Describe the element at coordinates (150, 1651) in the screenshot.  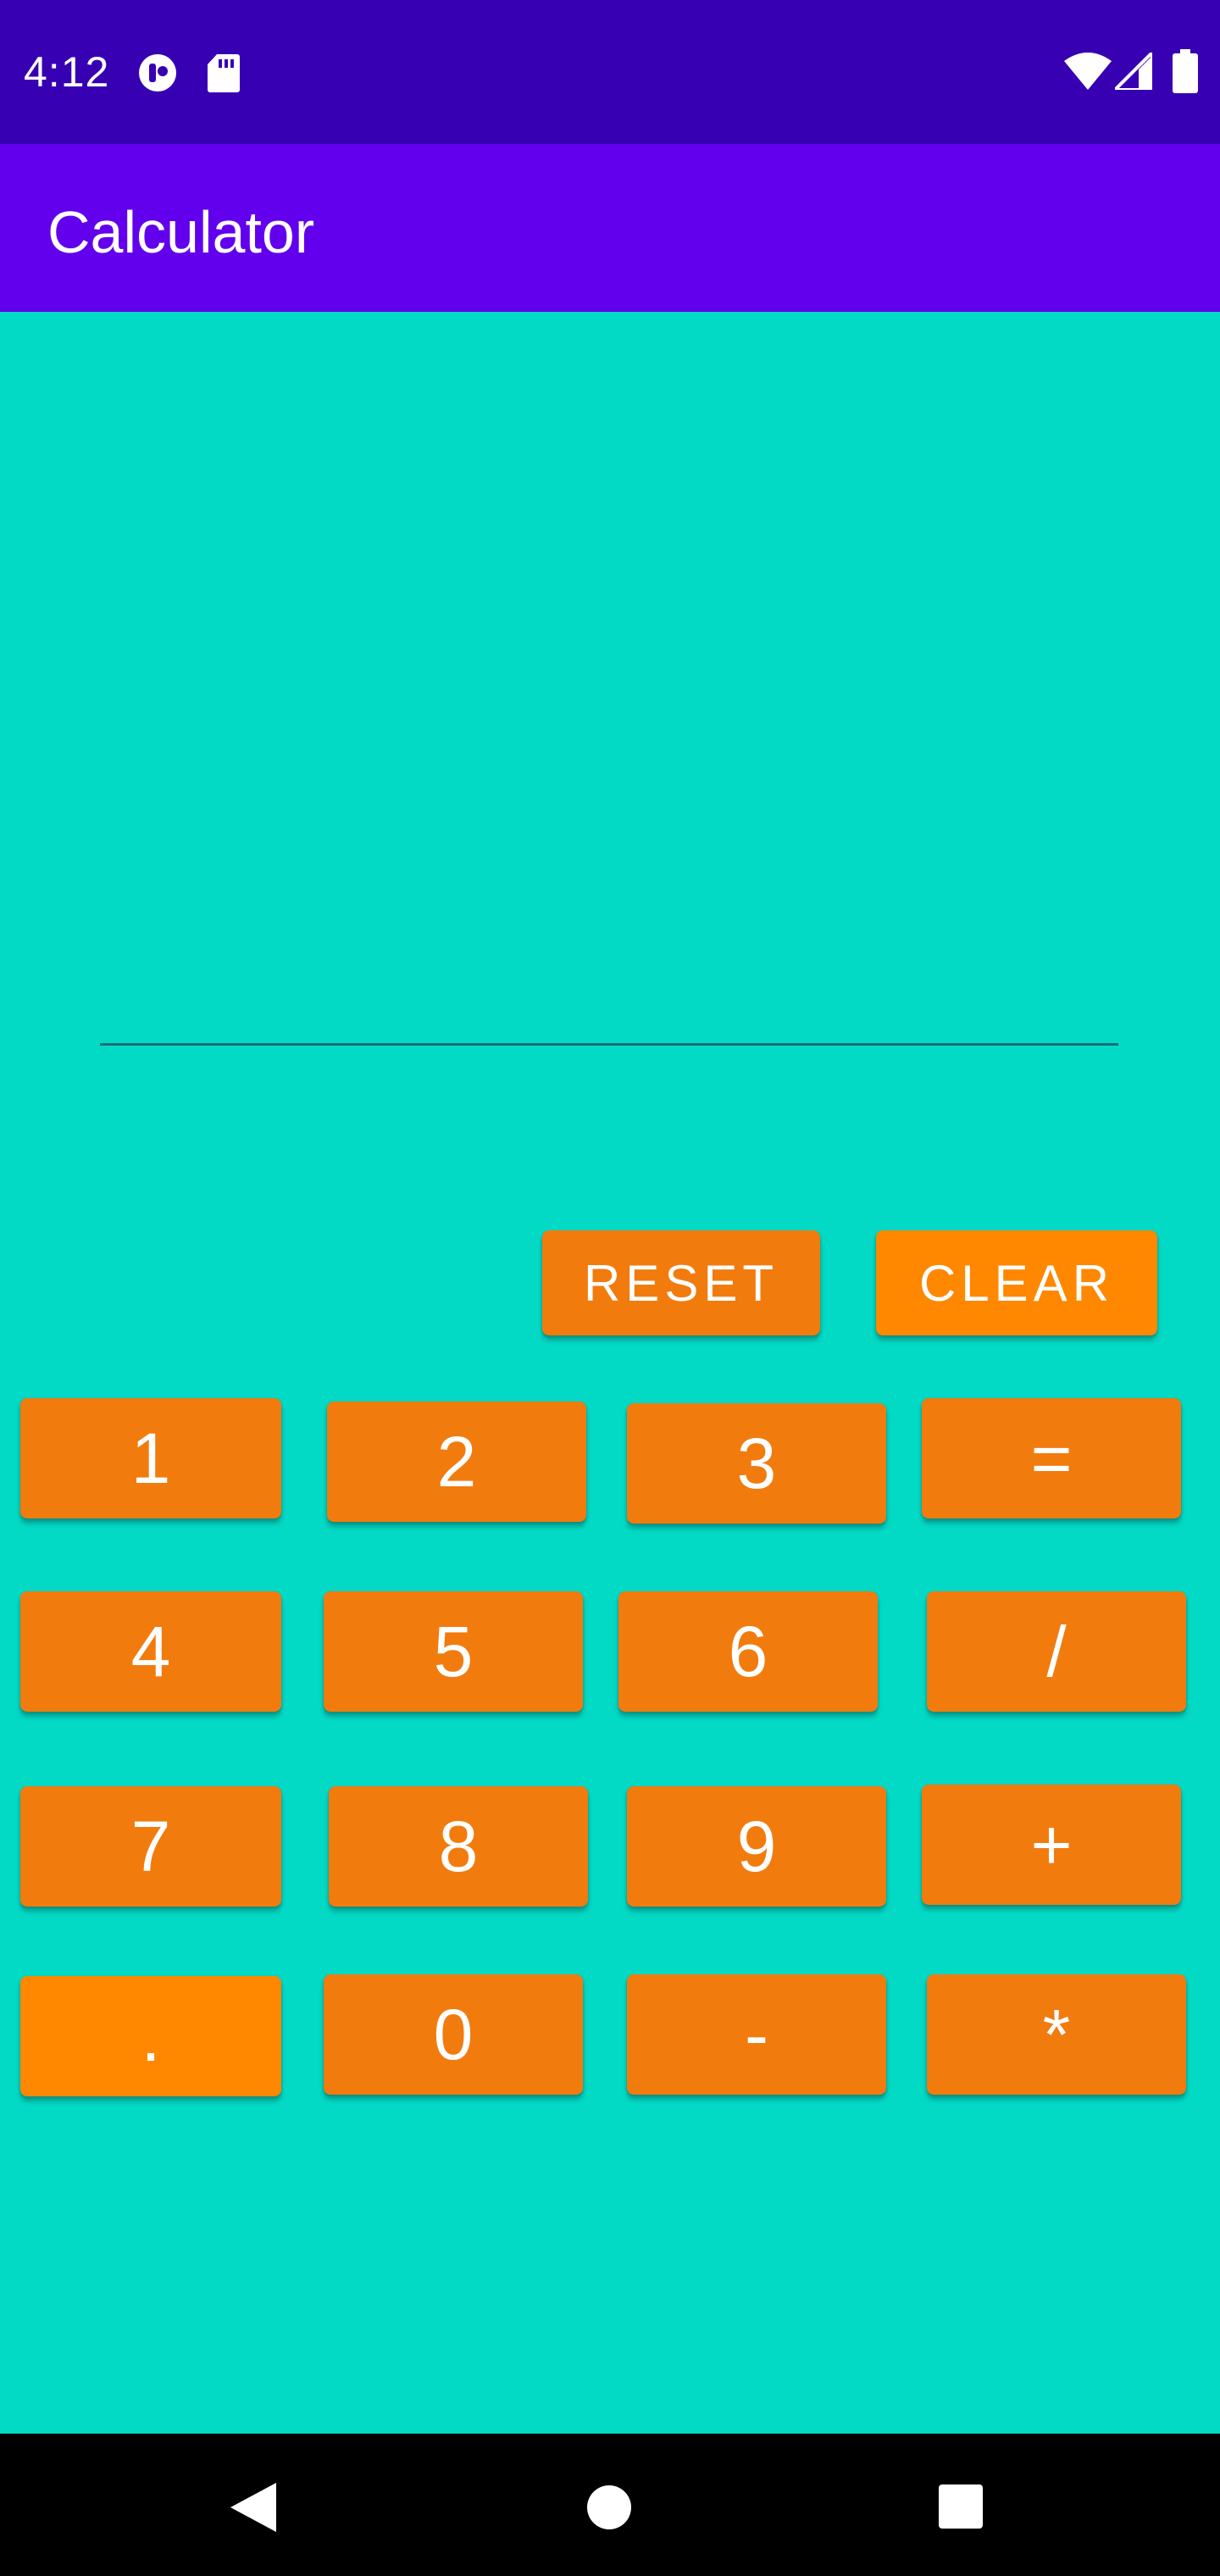
I see `key-4-button: 4` at that location.